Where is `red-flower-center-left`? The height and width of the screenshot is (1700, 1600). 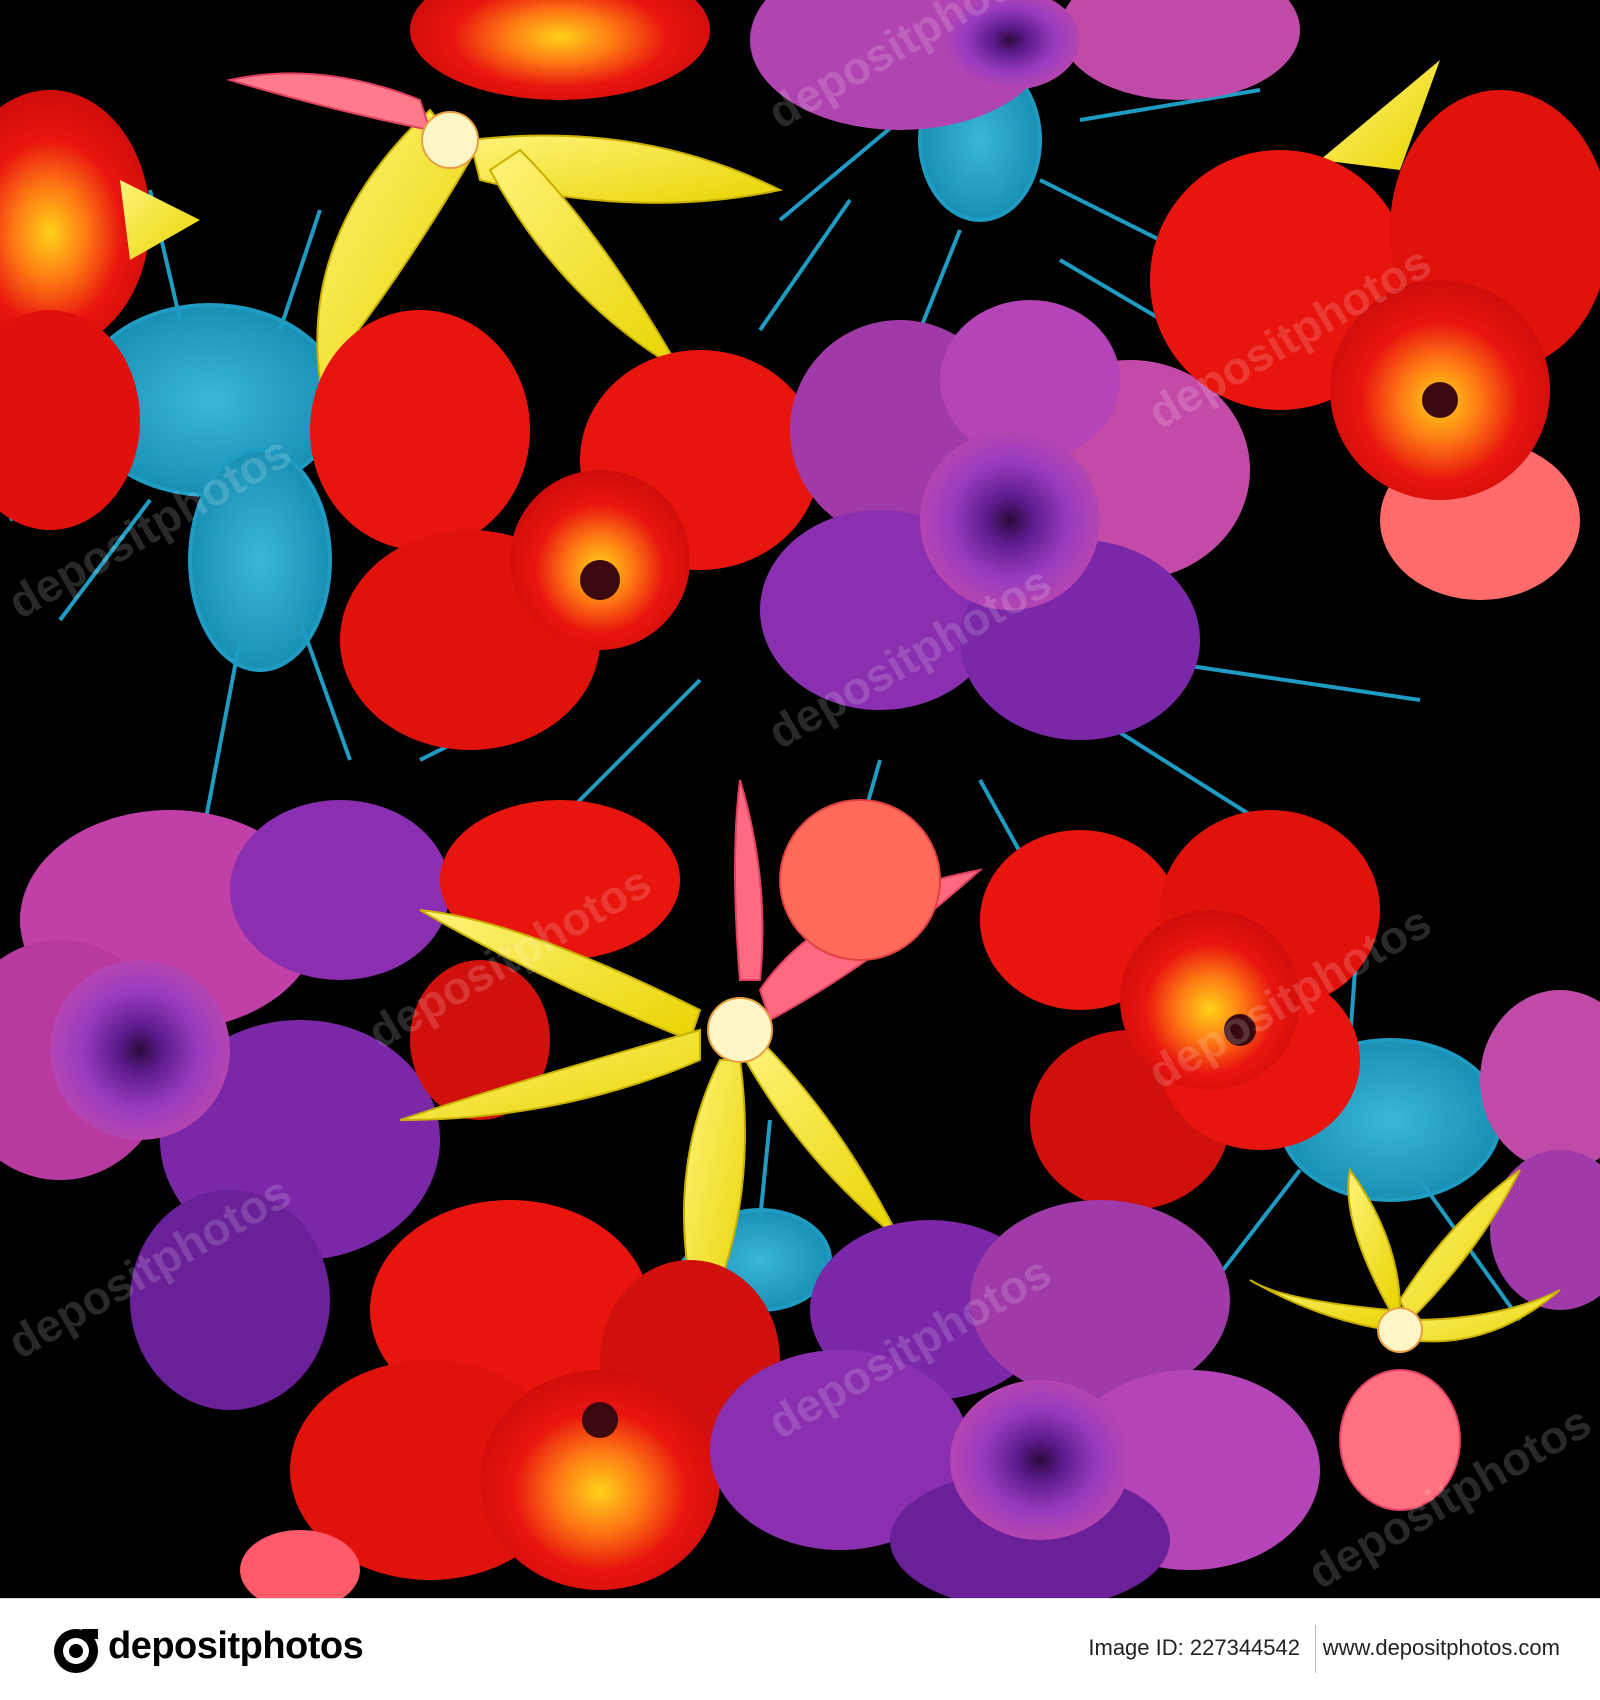 red-flower-center-left is located at coordinates (565, 530).